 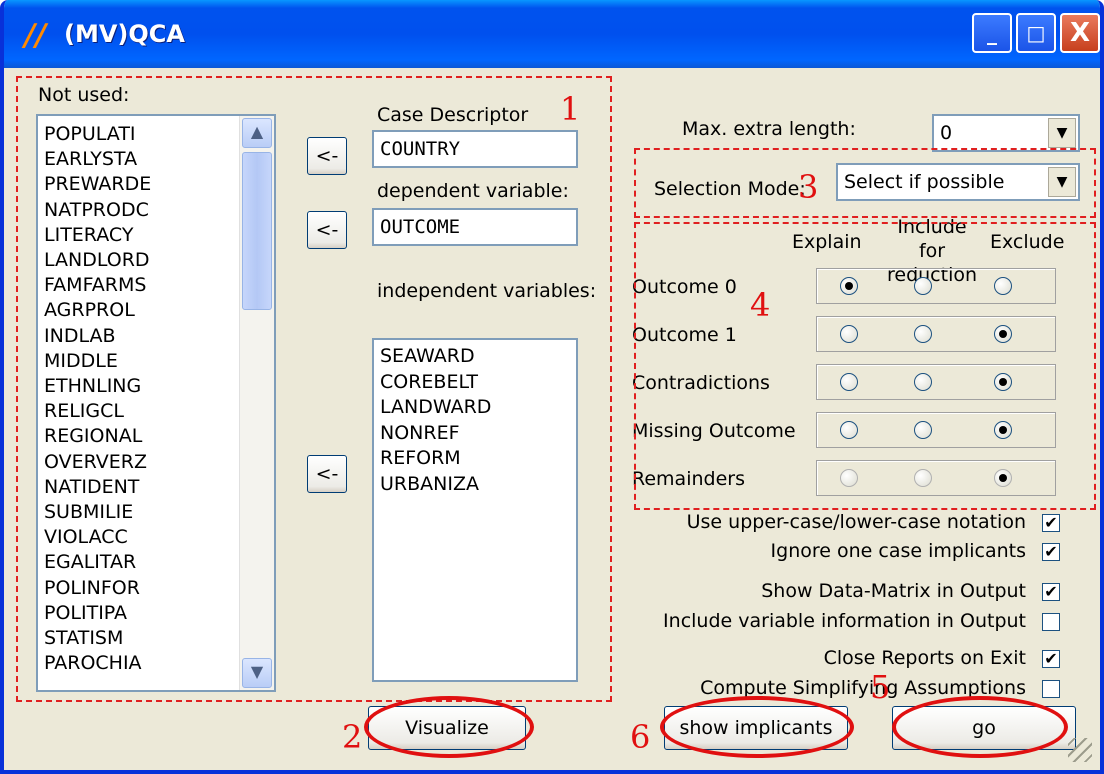 I want to click on qca-logo-icon: //, so click(x=35, y=35).